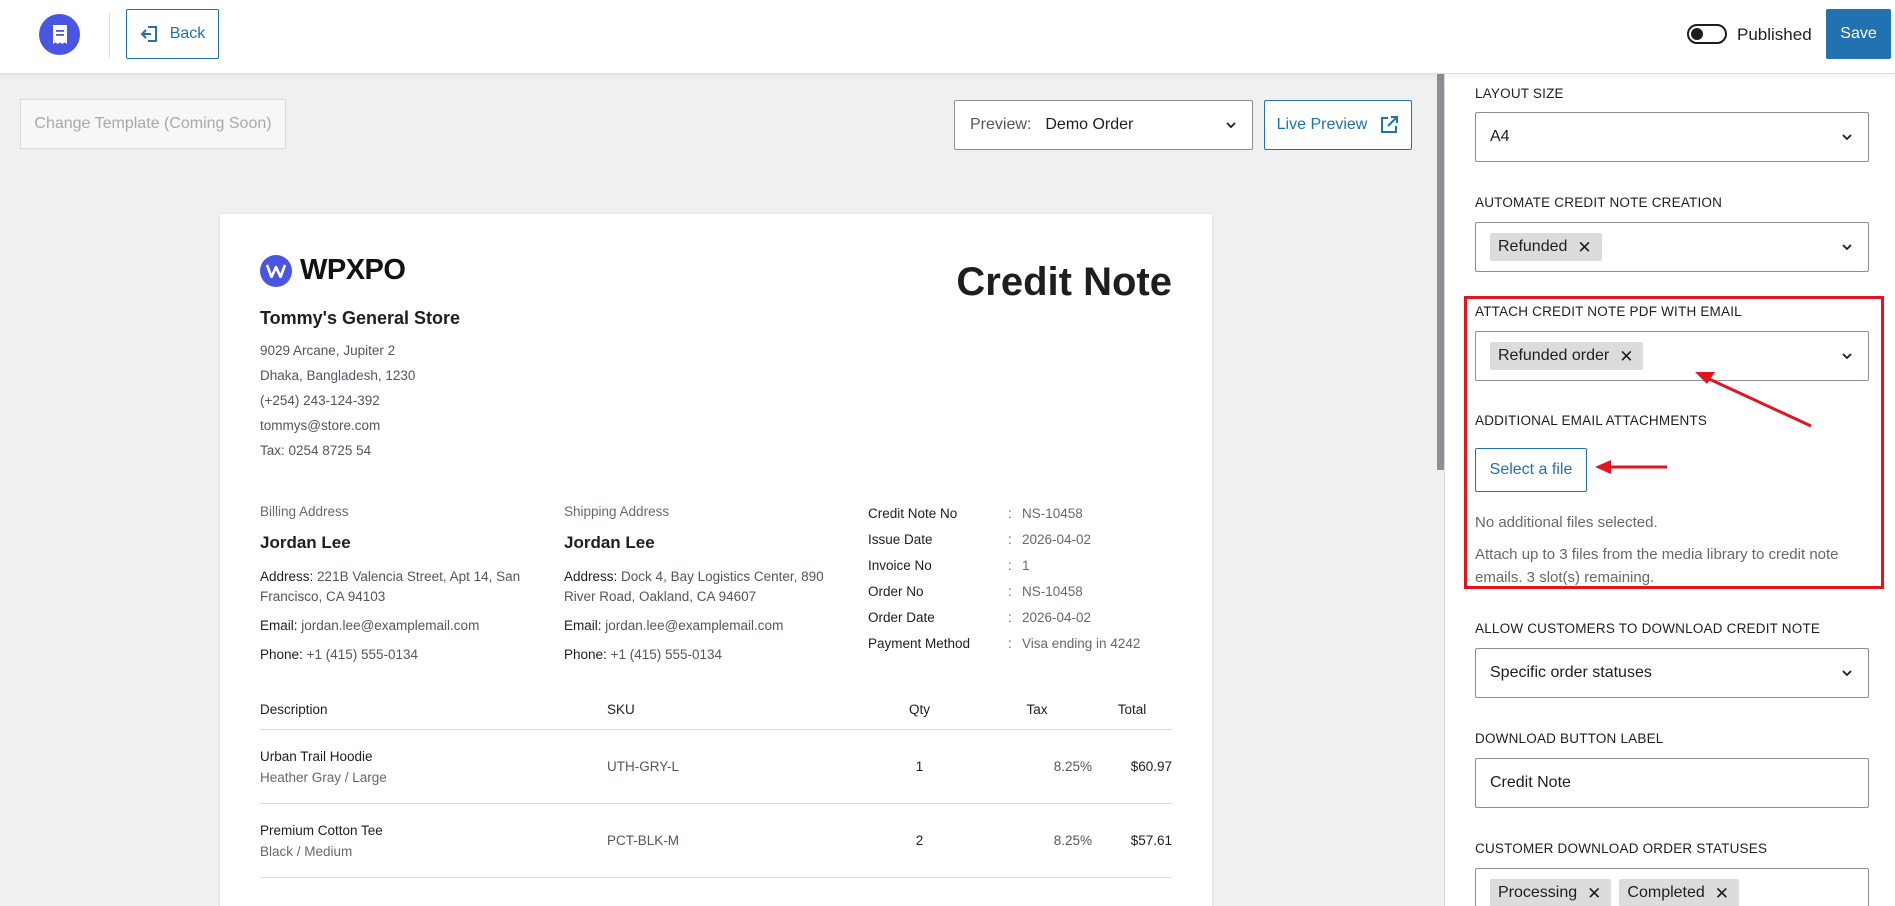 The image size is (1895, 906). Describe the element at coordinates (900, 565) in the screenshot. I see `meta-key: Invoice No` at that location.